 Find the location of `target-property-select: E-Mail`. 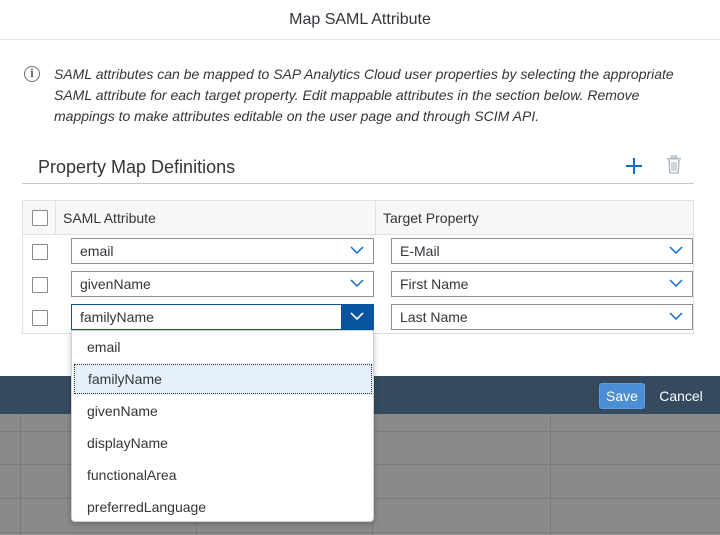

target-property-select: E-Mail is located at coordinates (542, 251).